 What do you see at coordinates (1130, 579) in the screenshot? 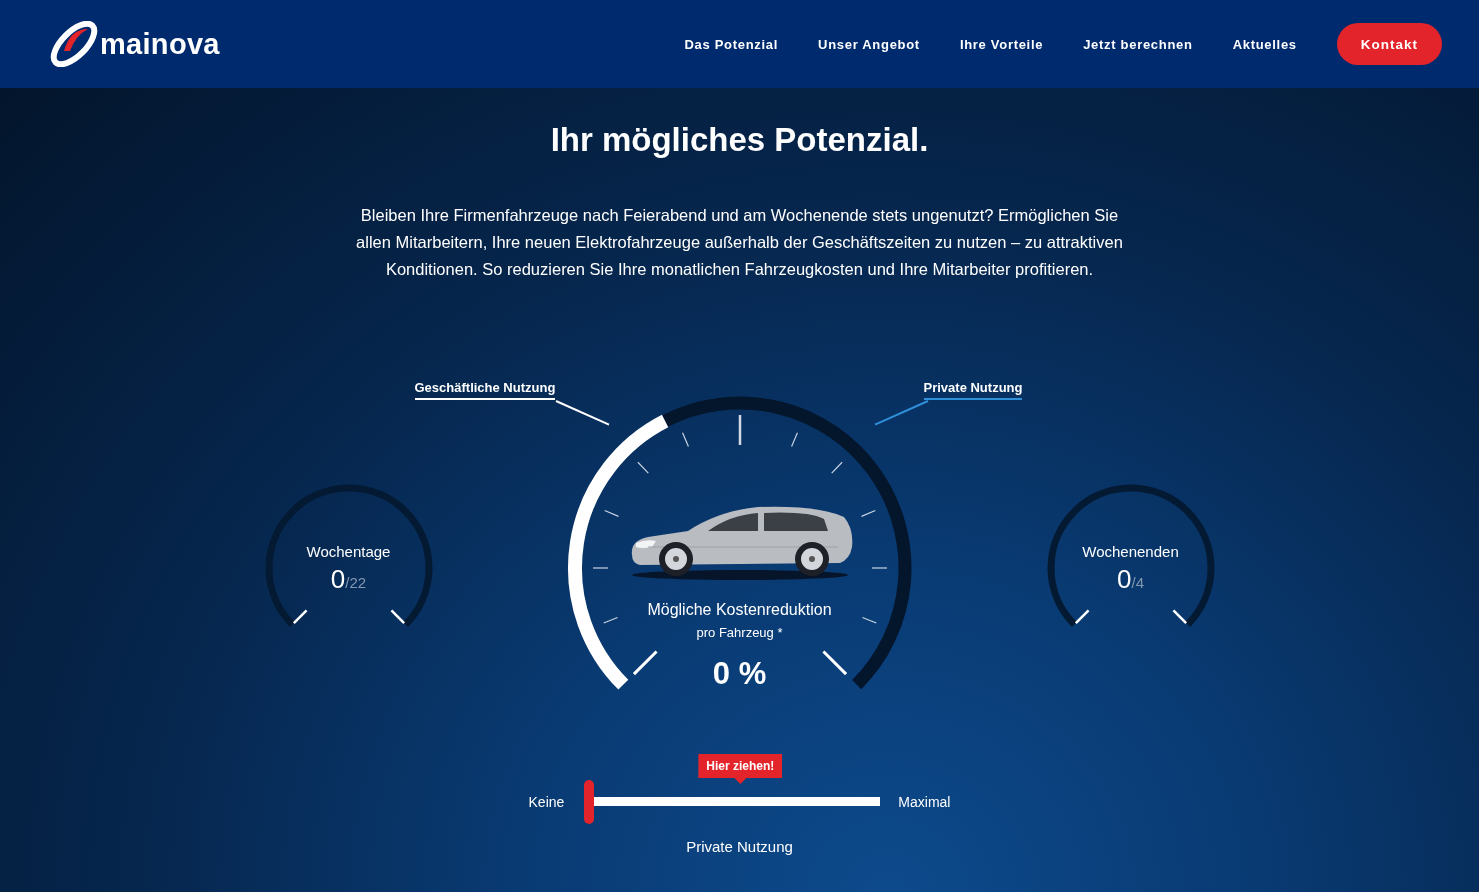
I see `gauge-value: 0/4` at bounding box center [1130, 579].